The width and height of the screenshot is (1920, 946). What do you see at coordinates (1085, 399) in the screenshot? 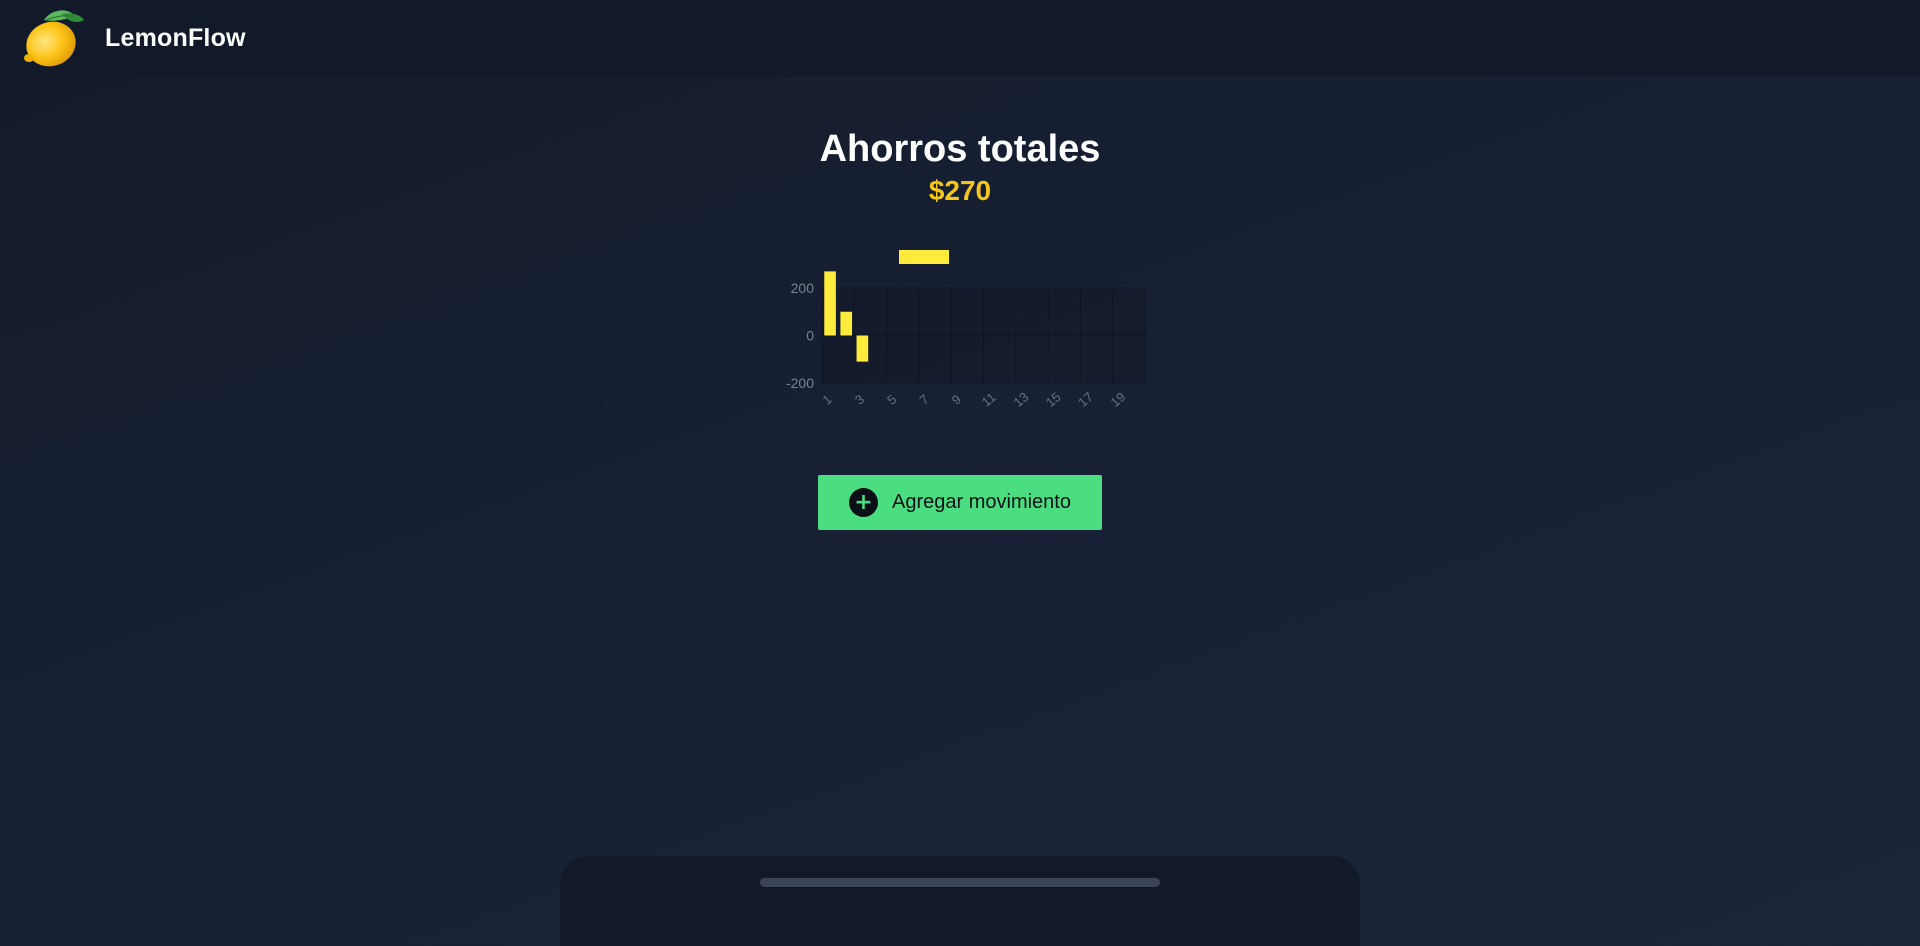
I see `x-tick-label: 17` at bounding box center [1085, 399].